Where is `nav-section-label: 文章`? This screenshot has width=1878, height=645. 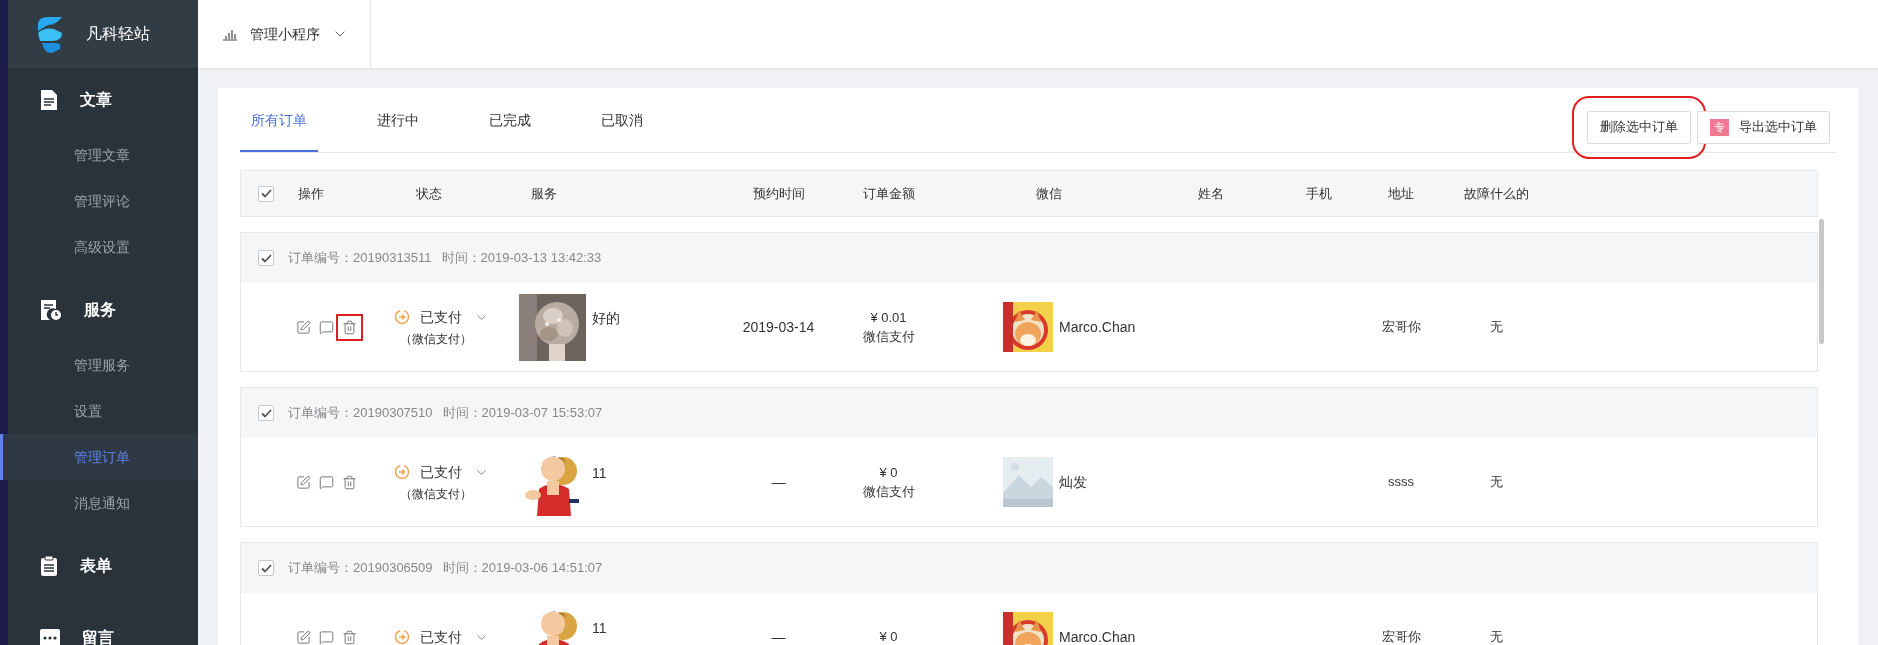 nav-section-label: 文章 is located at coordinates (96, 100).